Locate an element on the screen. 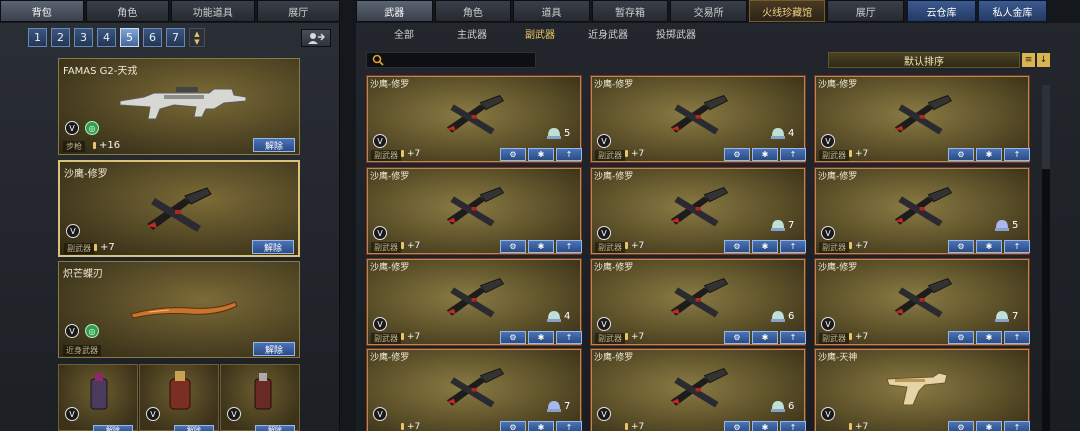 Image resolution: width=1080 pixels, height=431 pixels. weapon-card: 沙鹰-修罗 V 副武器 +7 6 ⚙ ✱ ↑ is located at coordinates (698, 302).